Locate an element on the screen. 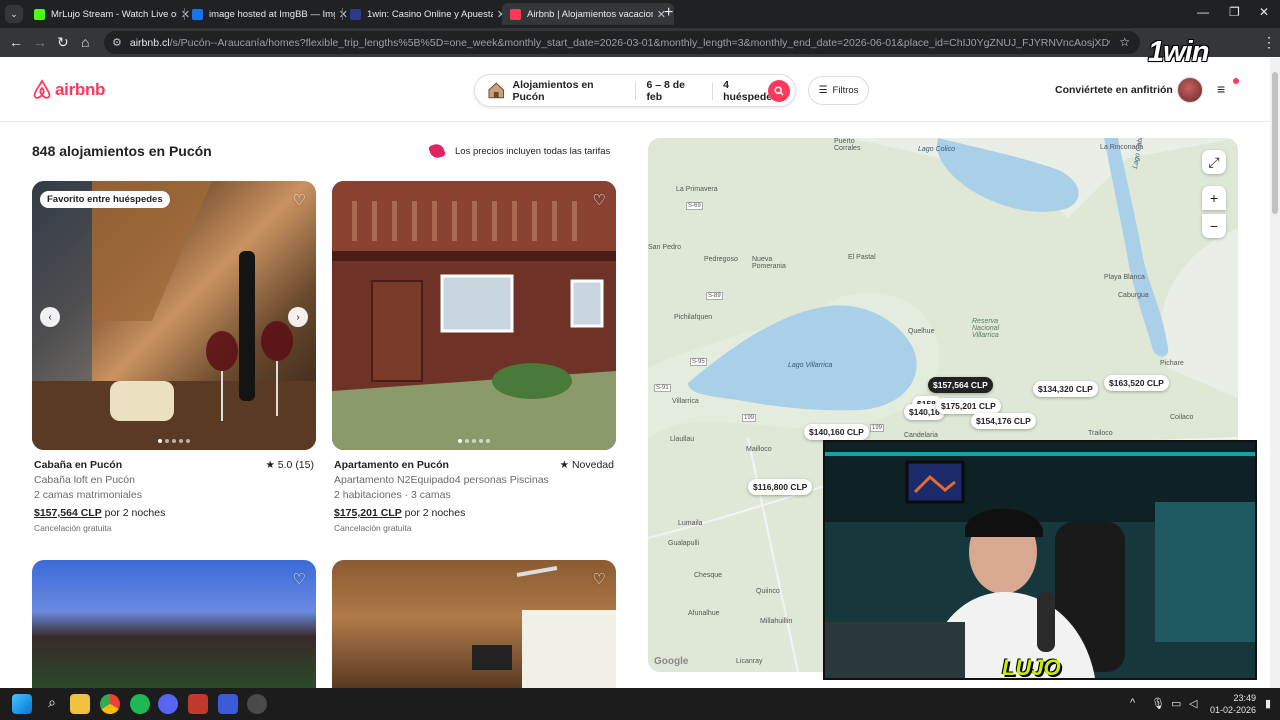 The height and width of the screenshot is (720, 1280). back-icon: ← is located at coordinates (16, 42).